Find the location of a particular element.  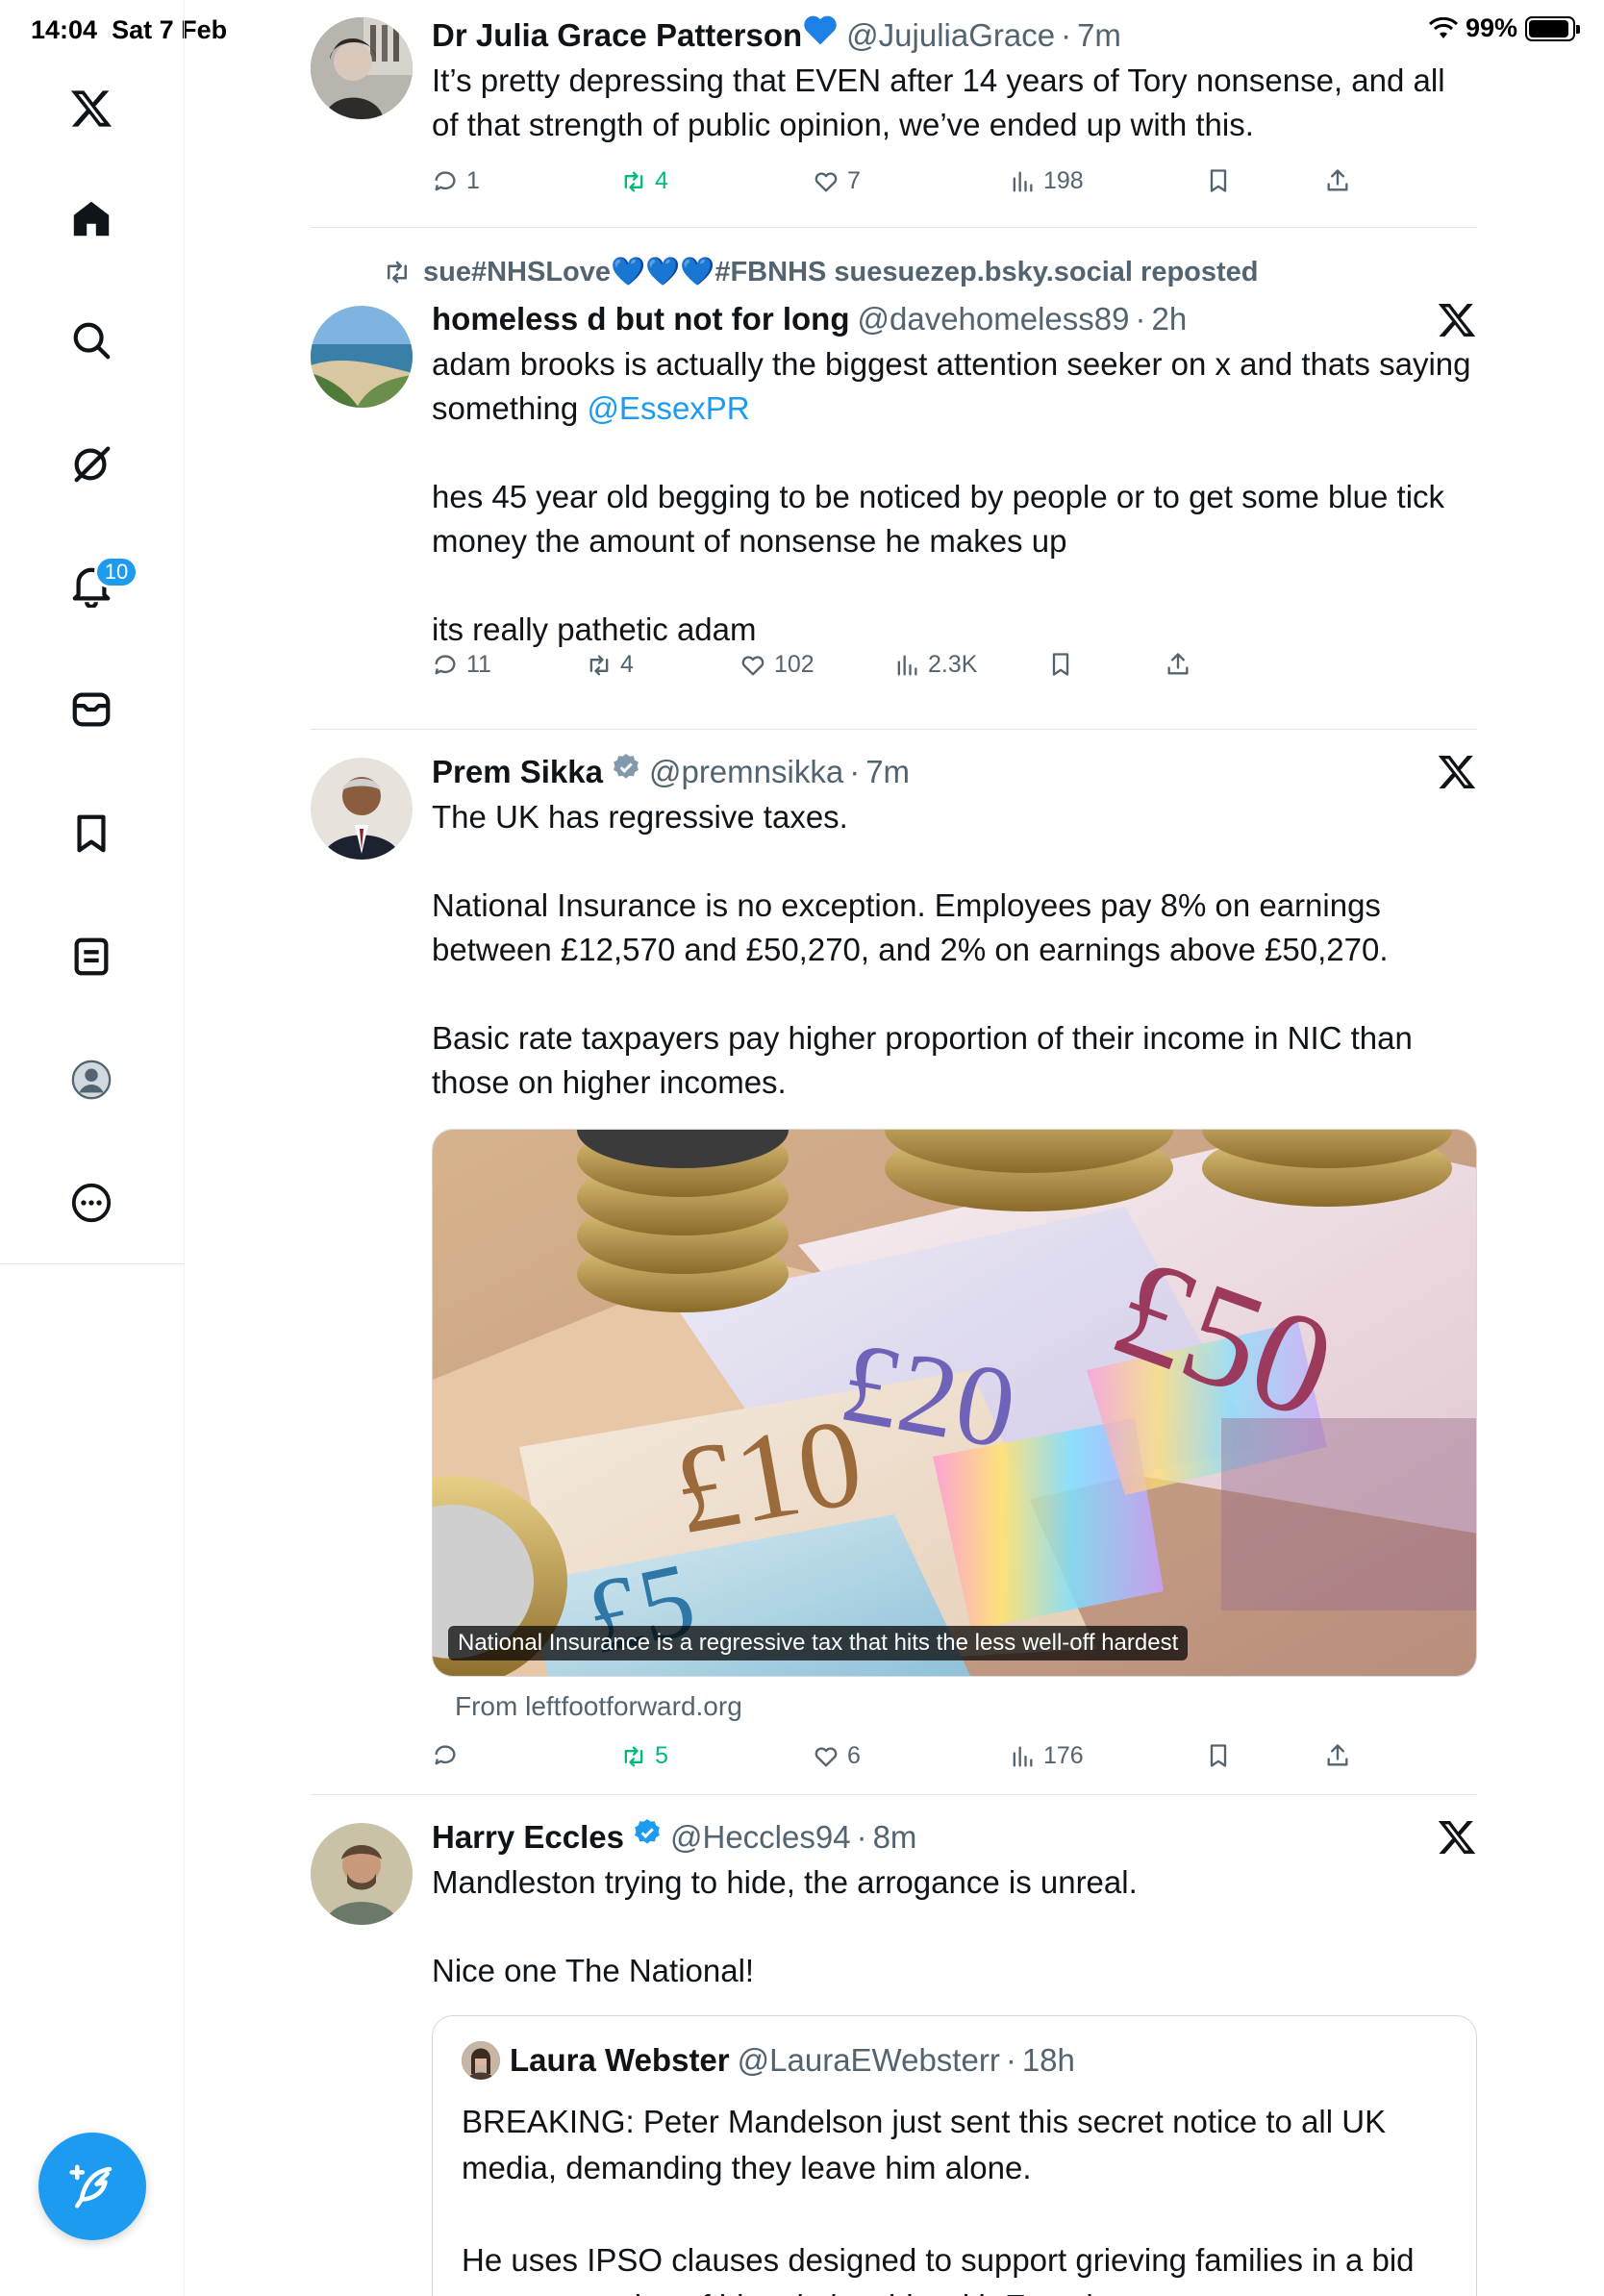

lists-icon is located at coordinates (91, 957).